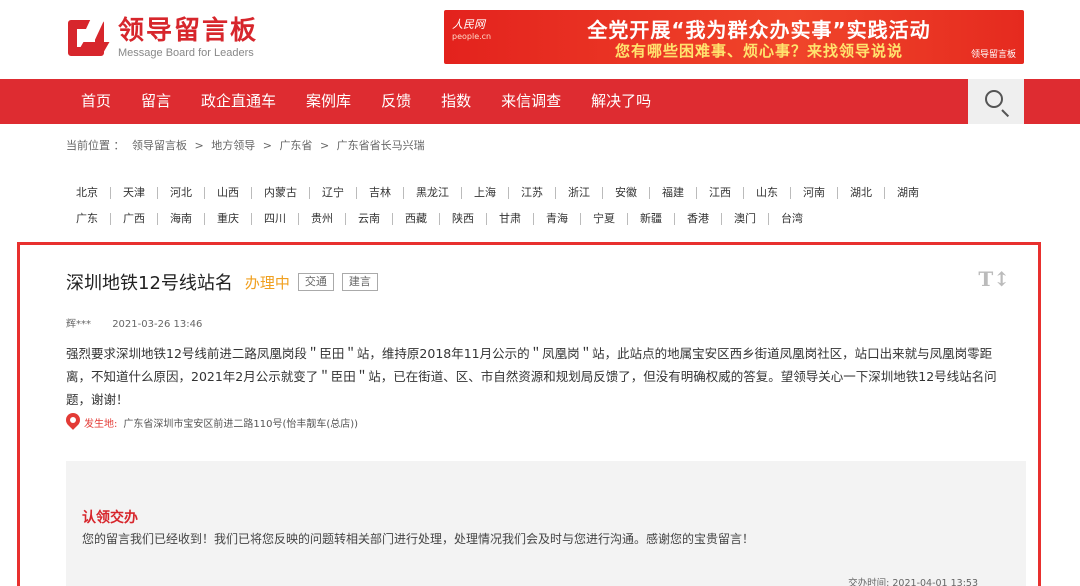  What do you see at coordinates (186, 53) in the screenshot?
I see `logo-subtitle: Message Board for Leaders` at bounding box center [186, 53].